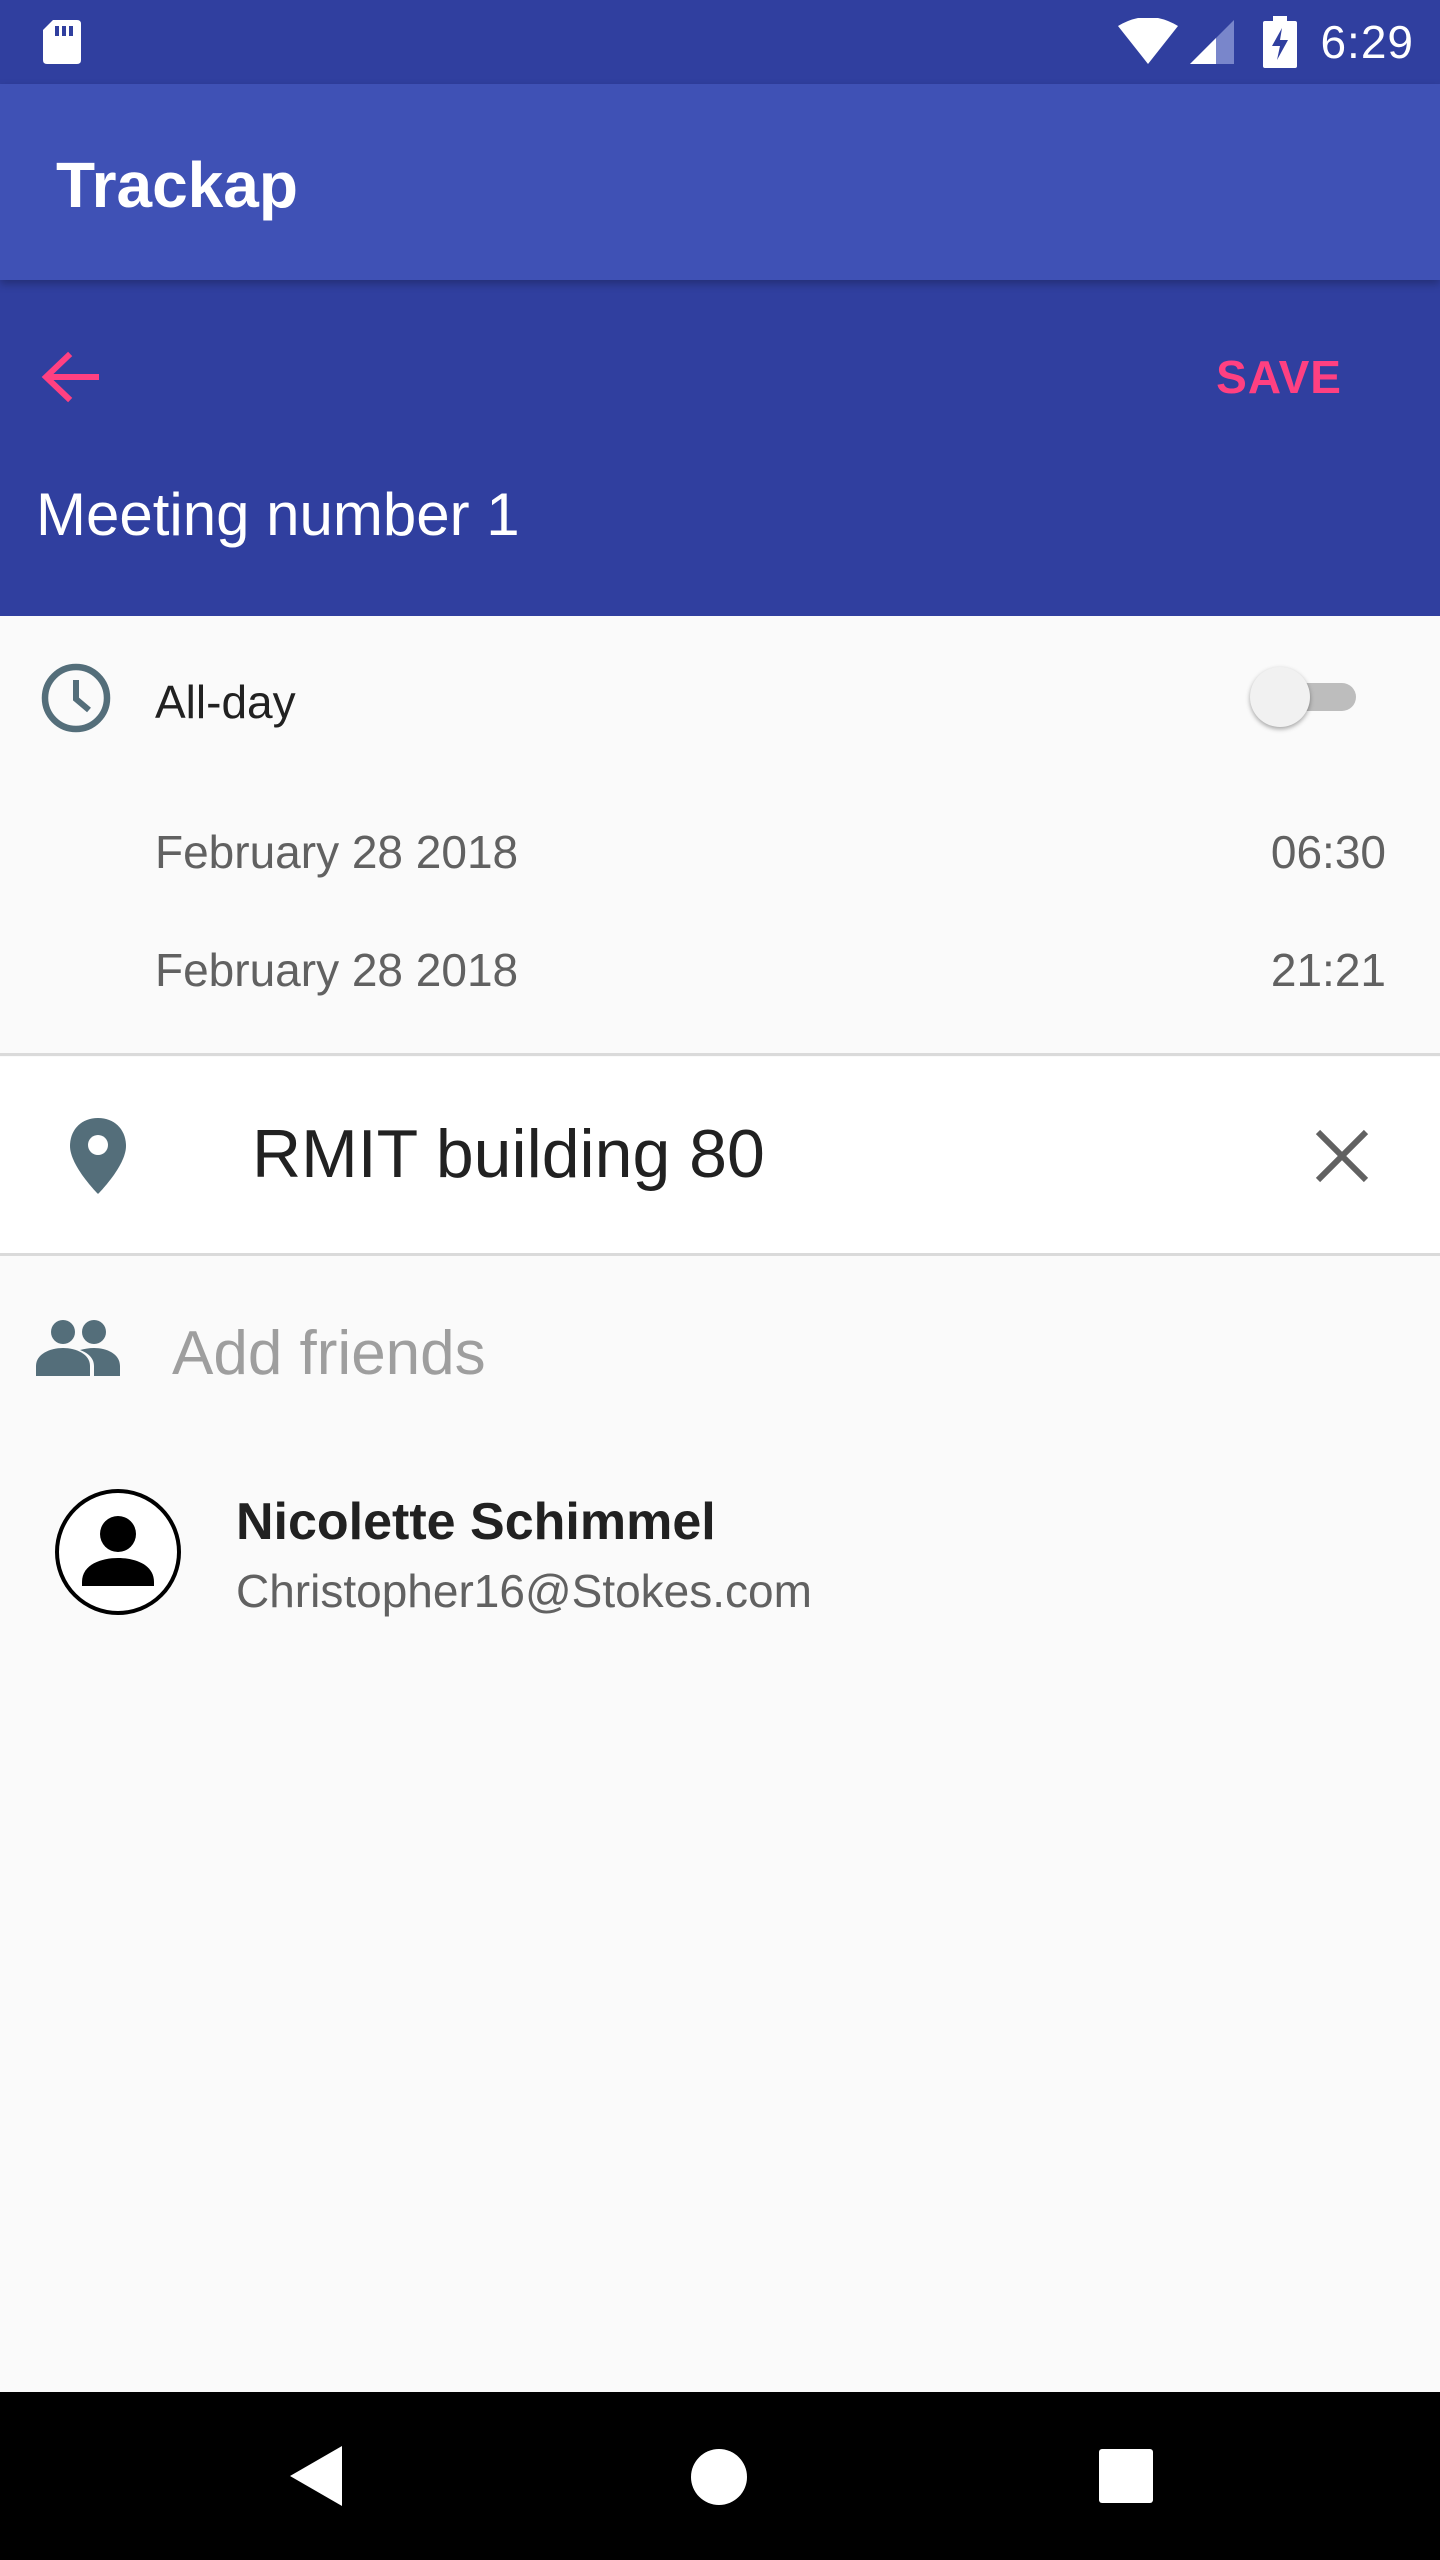  What do you see at coordinates (720, 42) in the screenshot?
I see `status-bar: 6:29` at bounding box center [720, 42].